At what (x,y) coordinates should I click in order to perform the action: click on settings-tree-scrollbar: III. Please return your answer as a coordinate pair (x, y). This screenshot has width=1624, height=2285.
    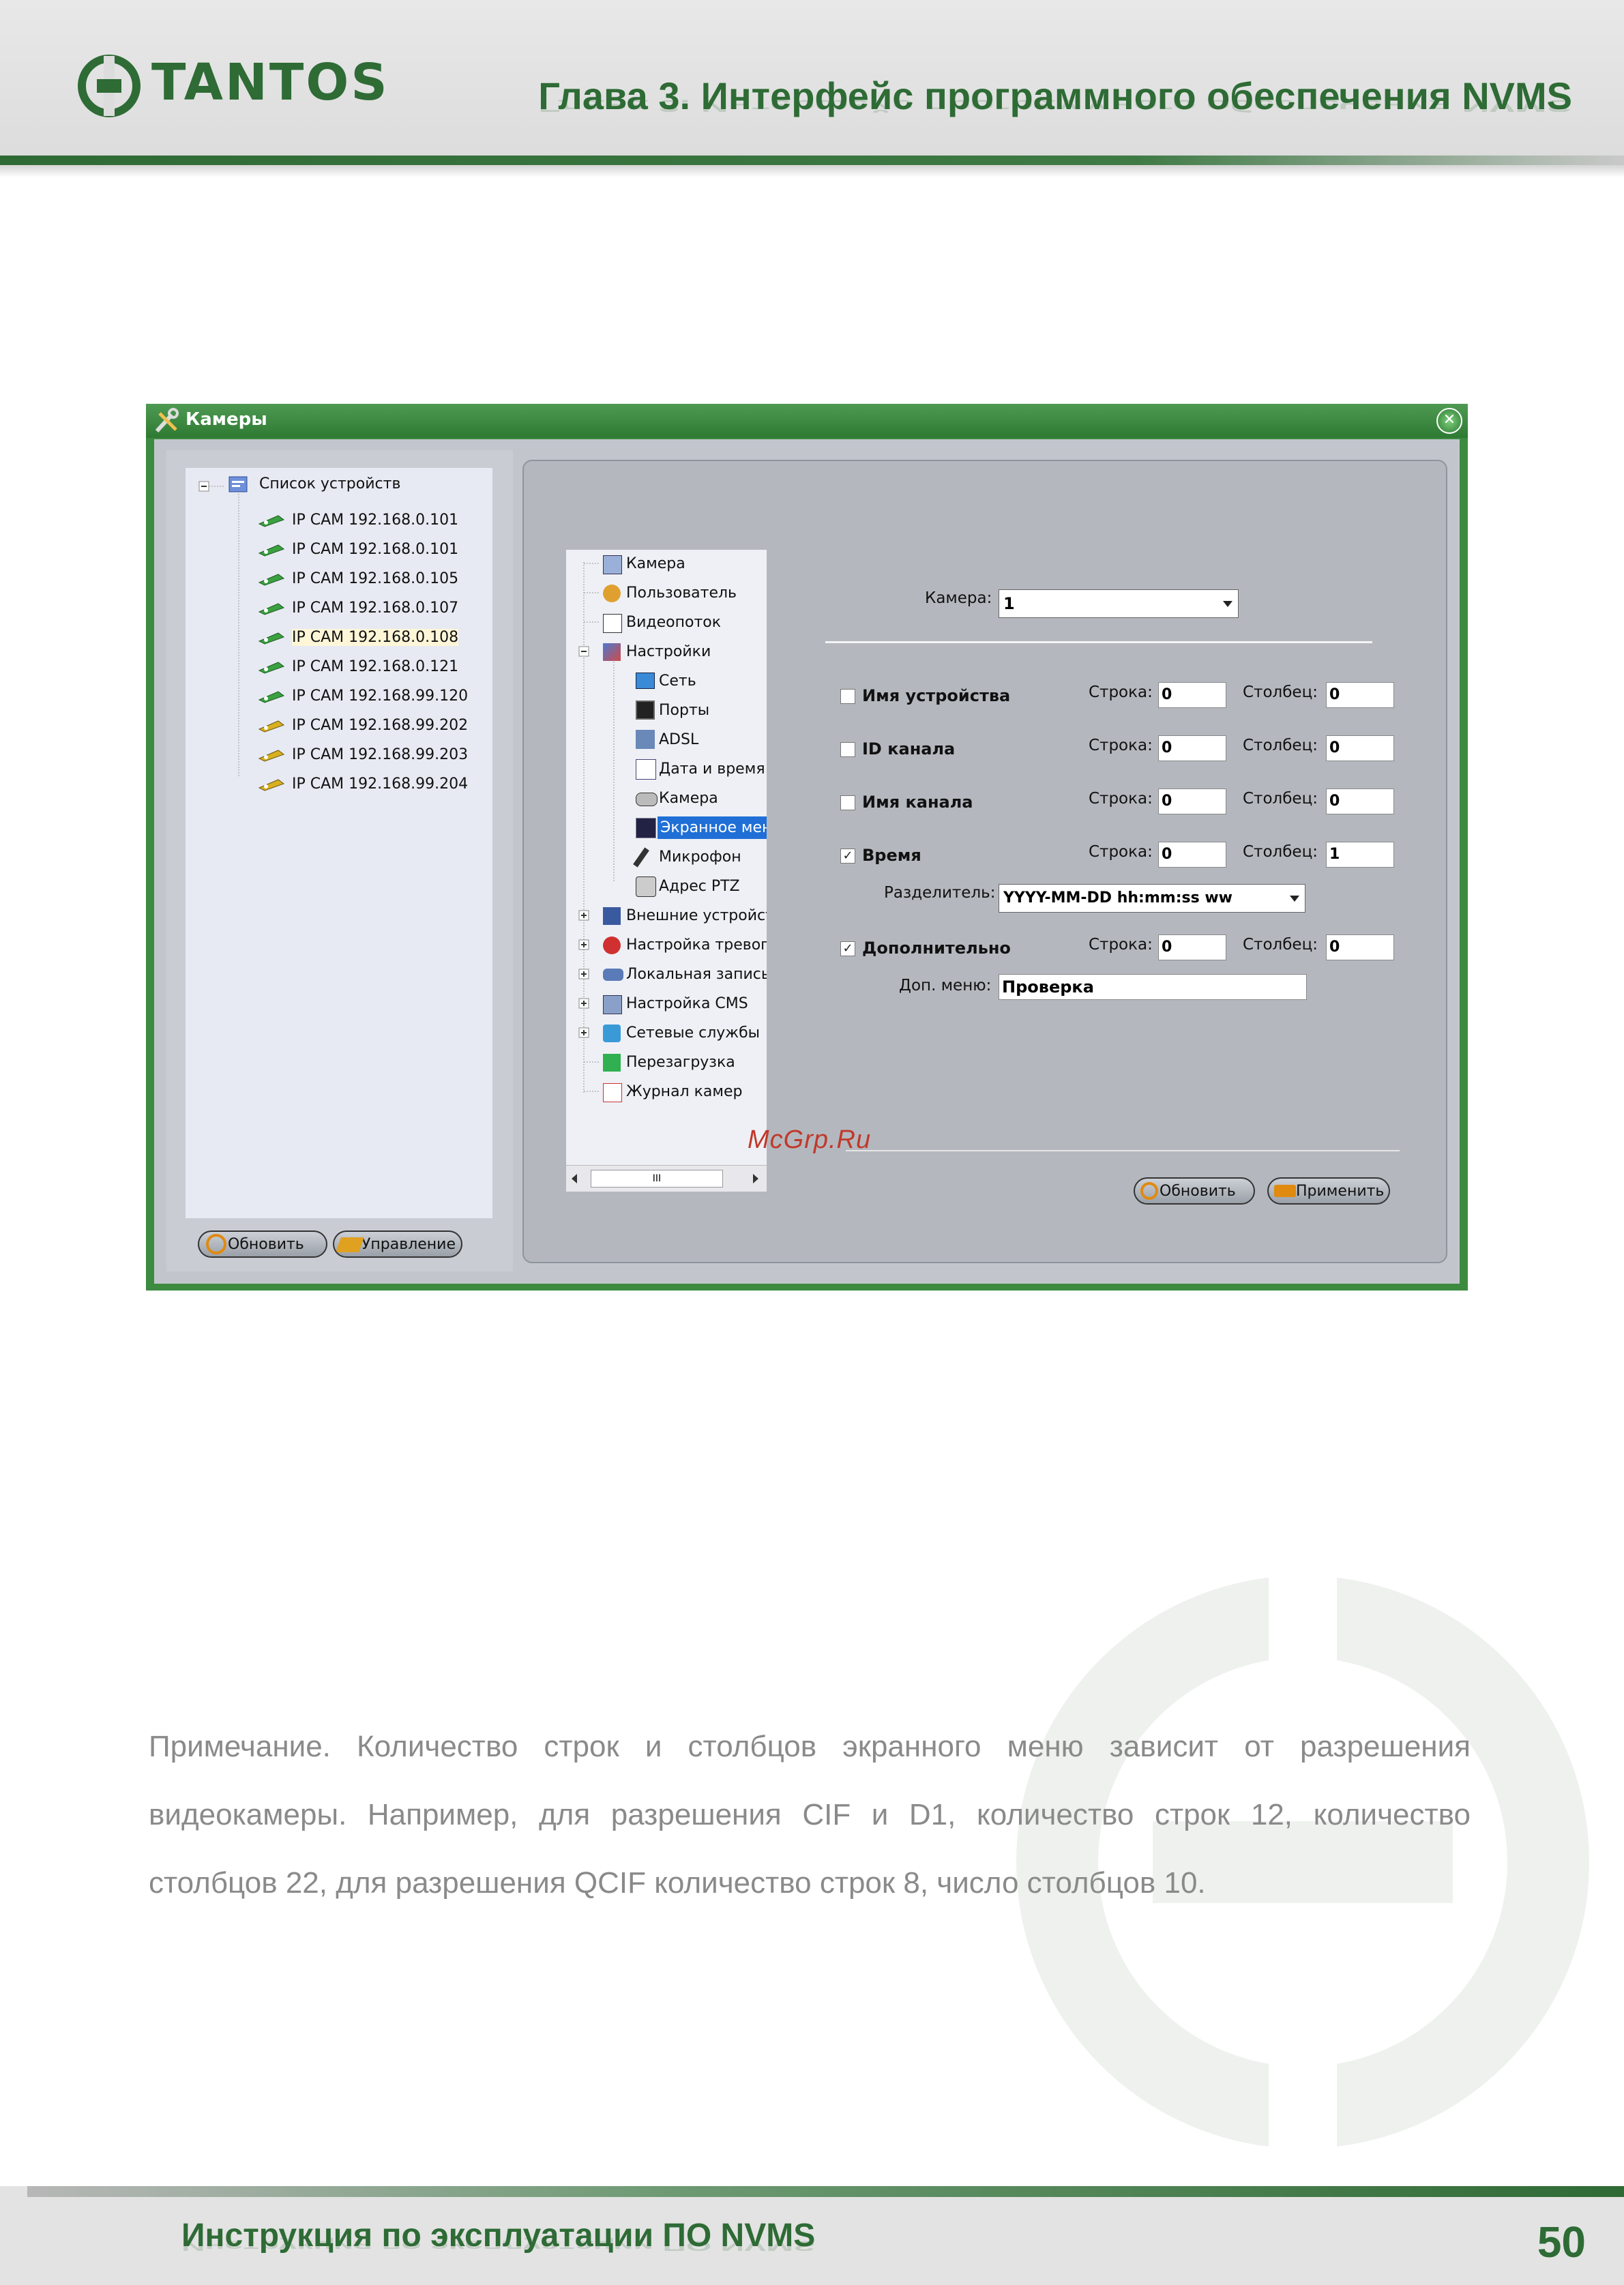
    Looking at the image, I should click on (666, 1178).